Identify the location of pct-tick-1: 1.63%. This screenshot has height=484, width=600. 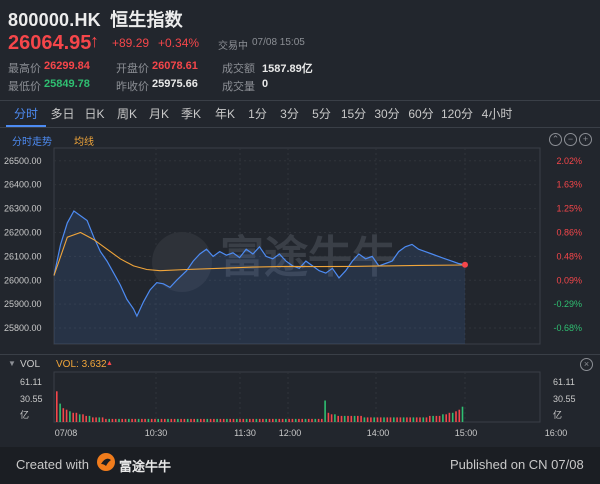
(569, 185).